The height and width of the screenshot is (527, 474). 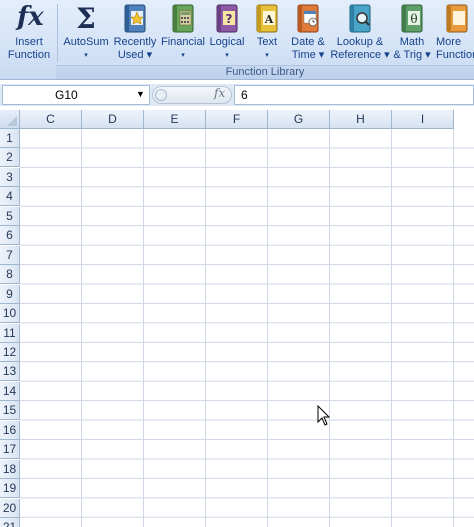 What do you see at coordinates (354, 95) in the screenshot?
I see `formula-input: 6` at bounding box center [354, 95].